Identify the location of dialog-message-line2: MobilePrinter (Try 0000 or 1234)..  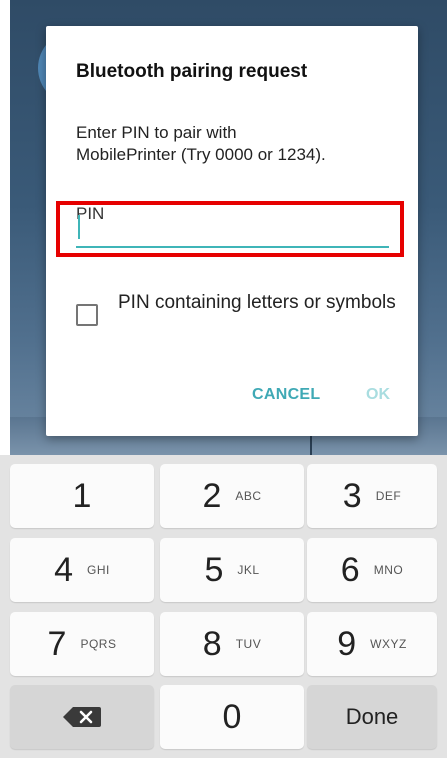
(201, 154).